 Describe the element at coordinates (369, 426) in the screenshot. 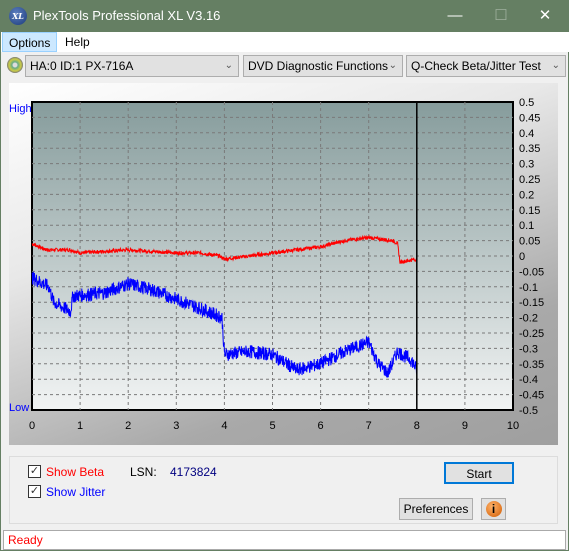

I see `x-tick-label: 7` at that location.